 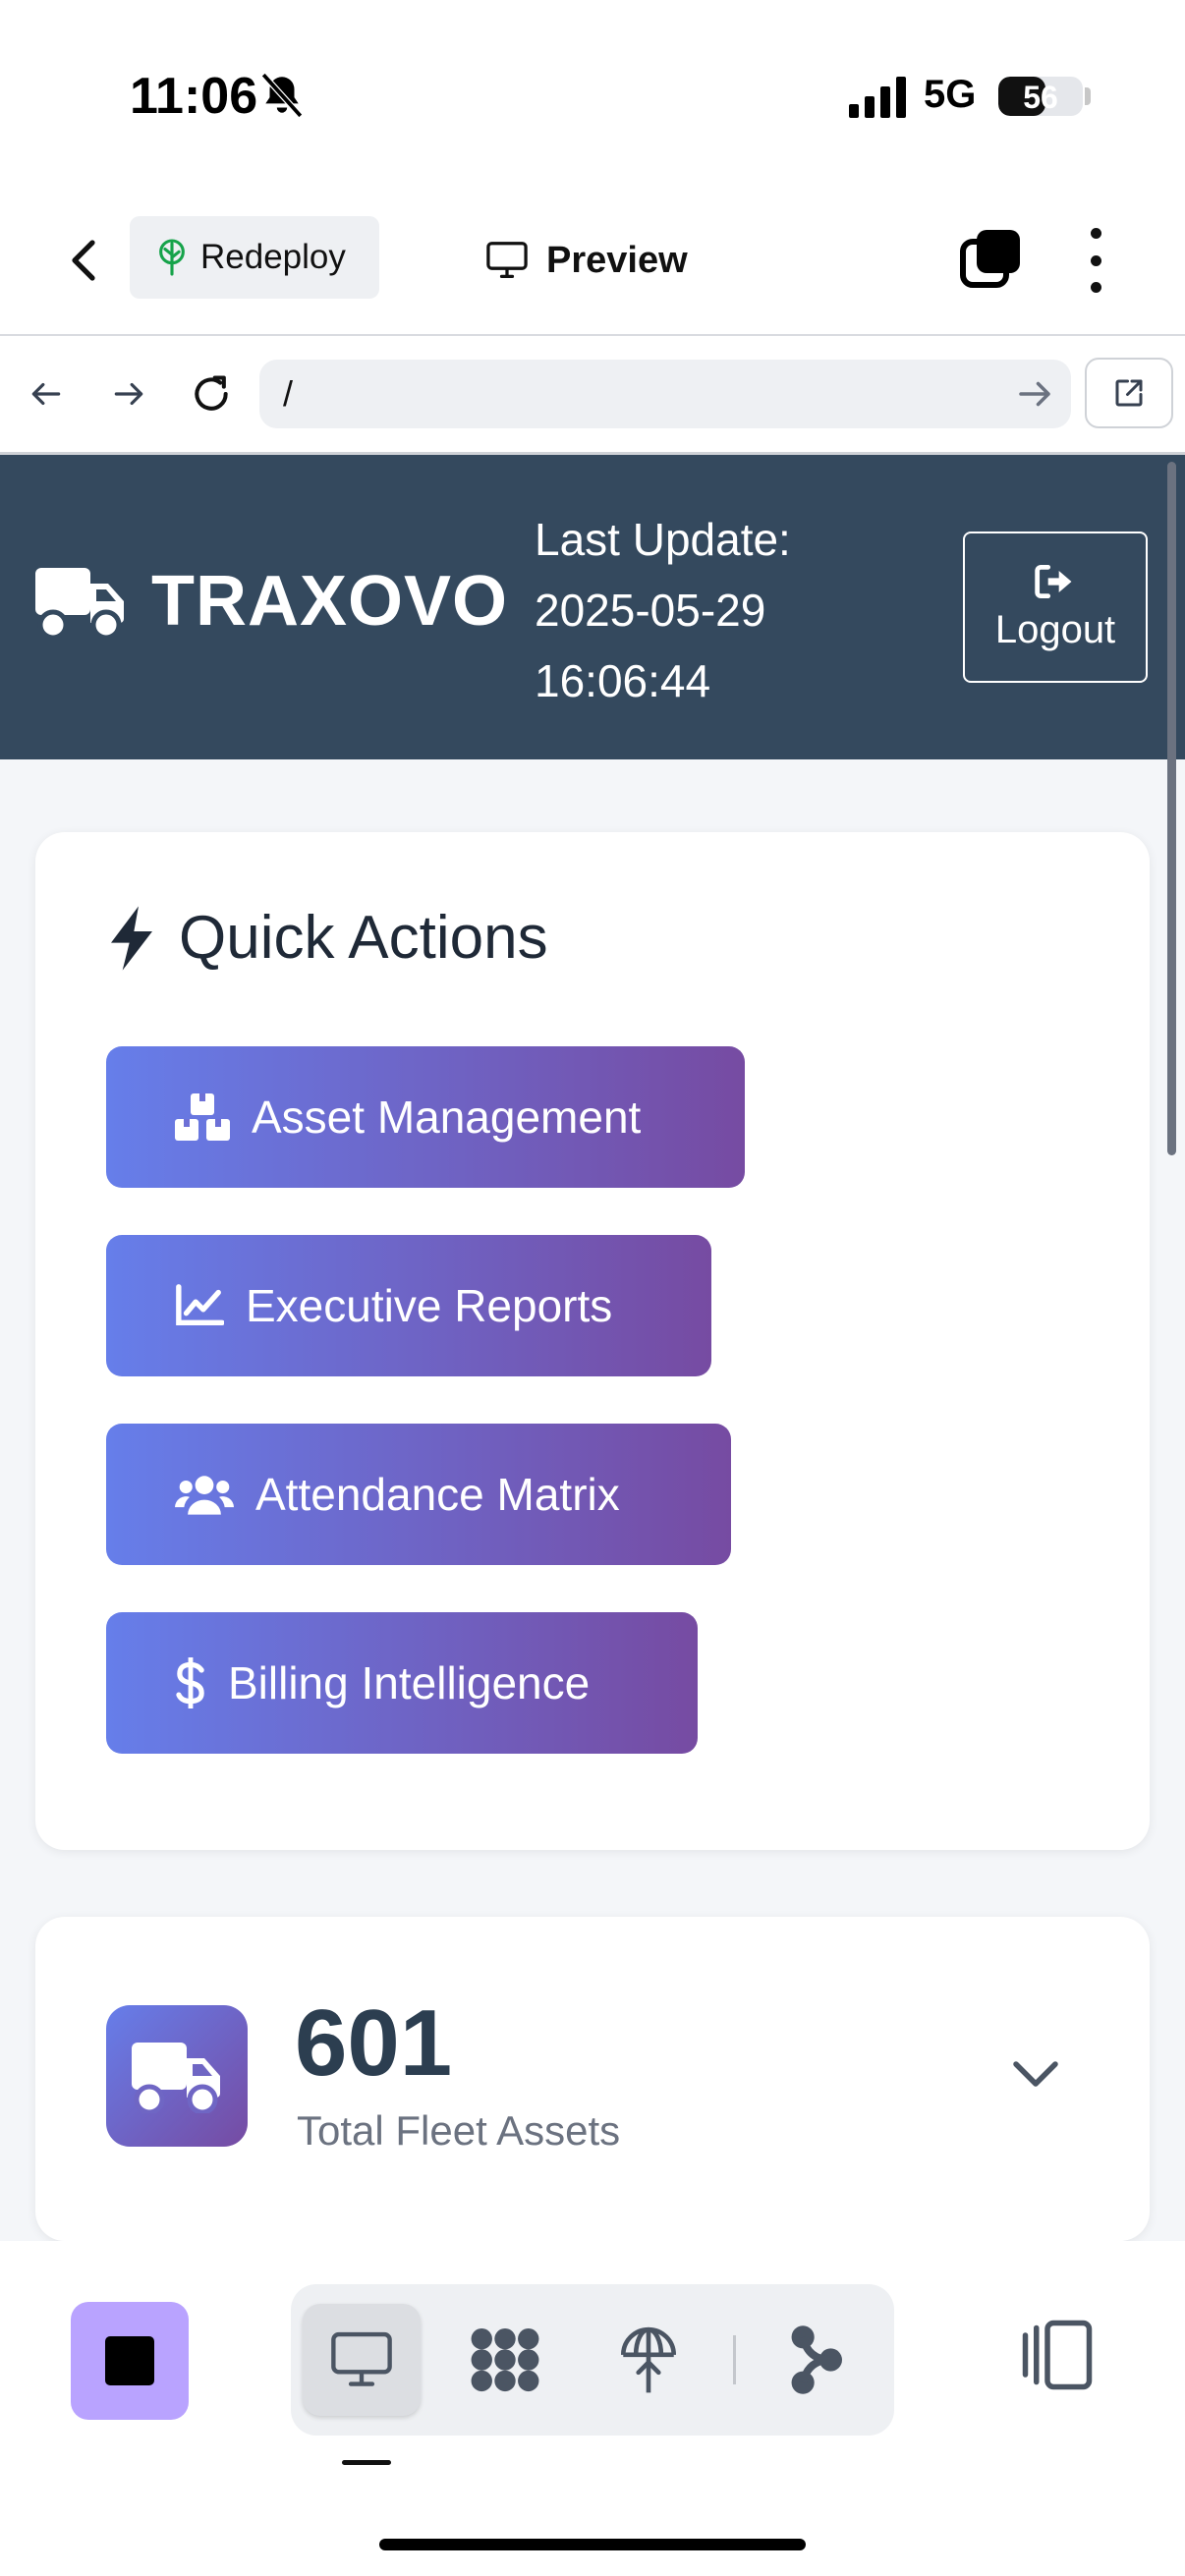 What do you see at coordinates (200, 1304) in the screenshot?
I see `chart-line-icon` at bounding box center [200, 1304].